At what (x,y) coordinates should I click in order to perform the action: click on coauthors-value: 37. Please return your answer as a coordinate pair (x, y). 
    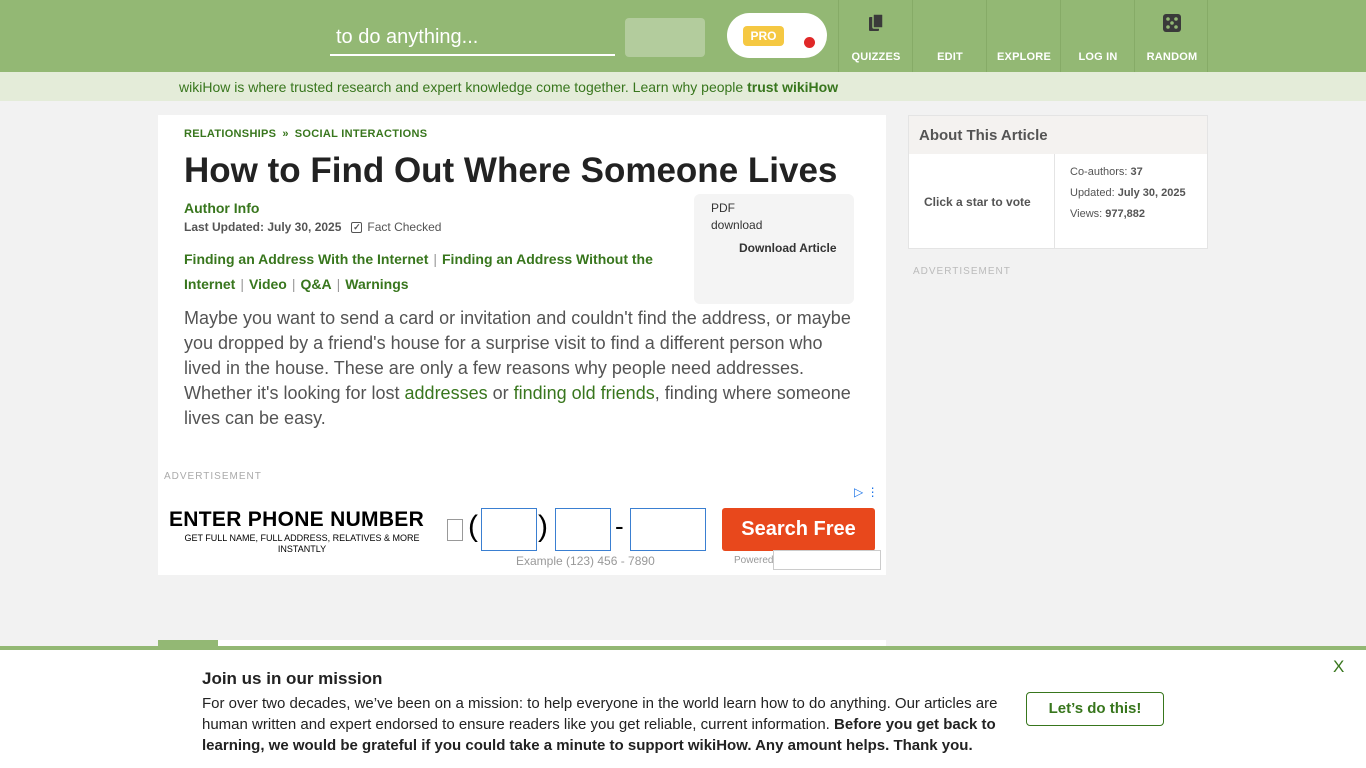
    Looking at the image, I should click on (1136, 172).